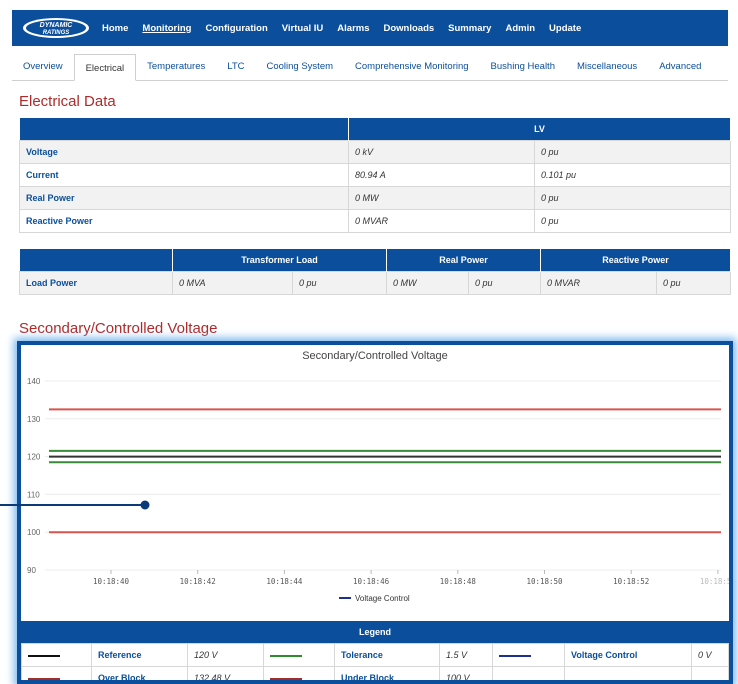  I want to click on legend-title: Legend, so click(375, 632).